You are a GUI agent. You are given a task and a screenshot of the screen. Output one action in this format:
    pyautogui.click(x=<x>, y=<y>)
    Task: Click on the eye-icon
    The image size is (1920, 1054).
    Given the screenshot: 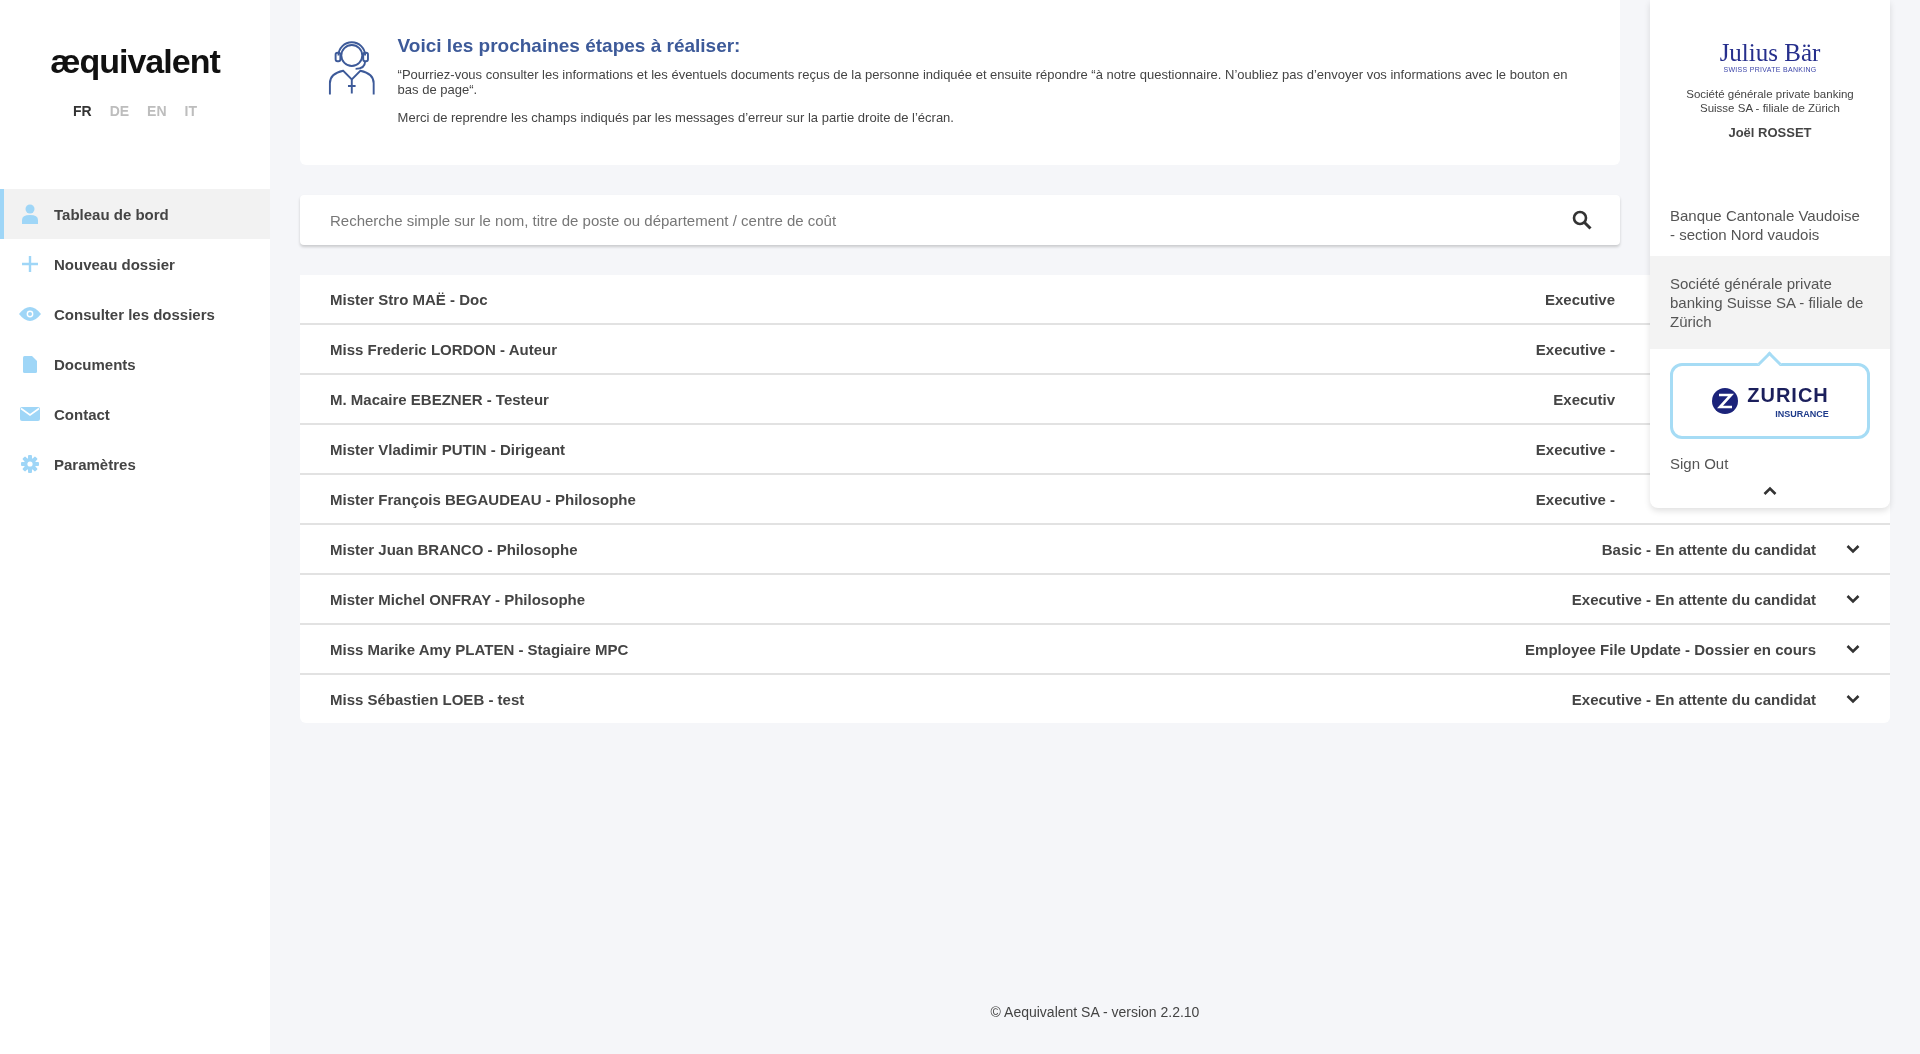 What is the action you would take?
    pyautogui.click(x=30, y=314)
    